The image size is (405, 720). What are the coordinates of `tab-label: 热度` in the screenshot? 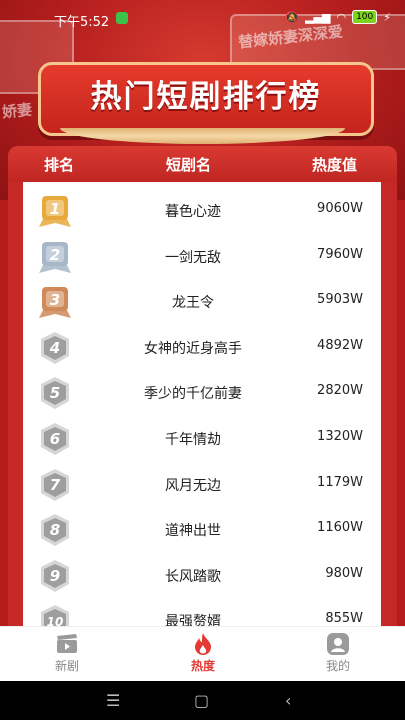 It's located at (202, 666).